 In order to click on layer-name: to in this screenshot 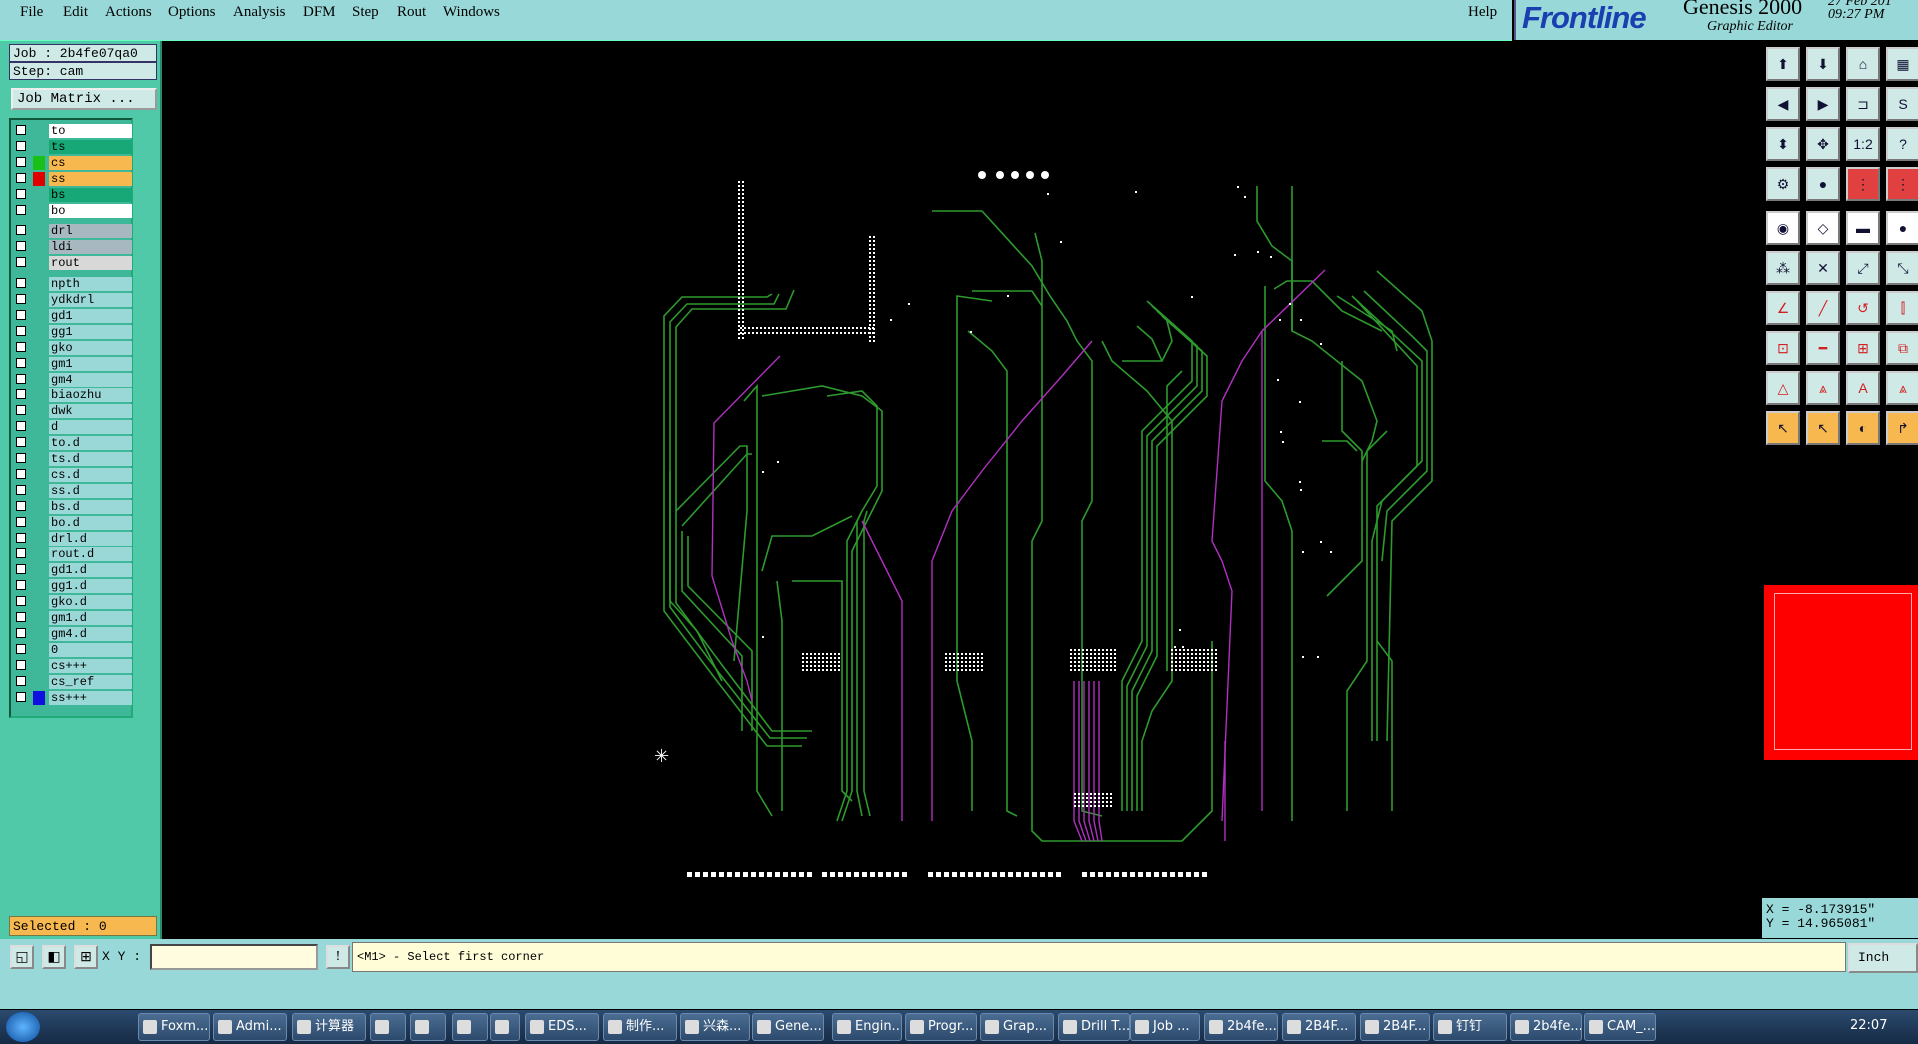, I will do `click(90, 131)`.